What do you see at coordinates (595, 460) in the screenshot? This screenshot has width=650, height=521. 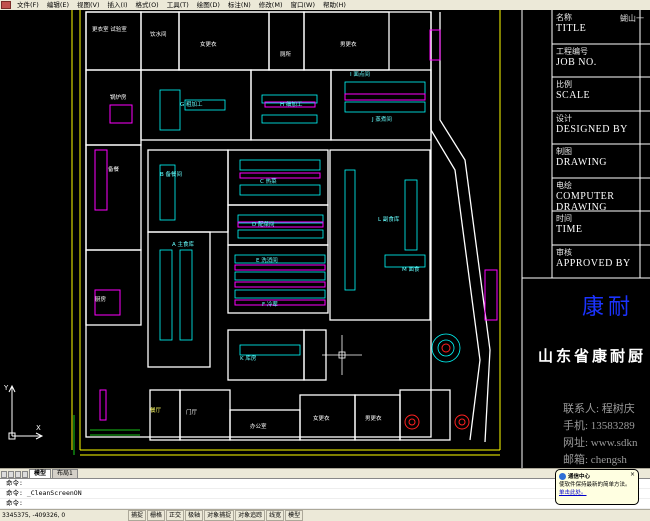 I see `contact-email: 邮箱: chengsh` at bounding box center [595, 460].